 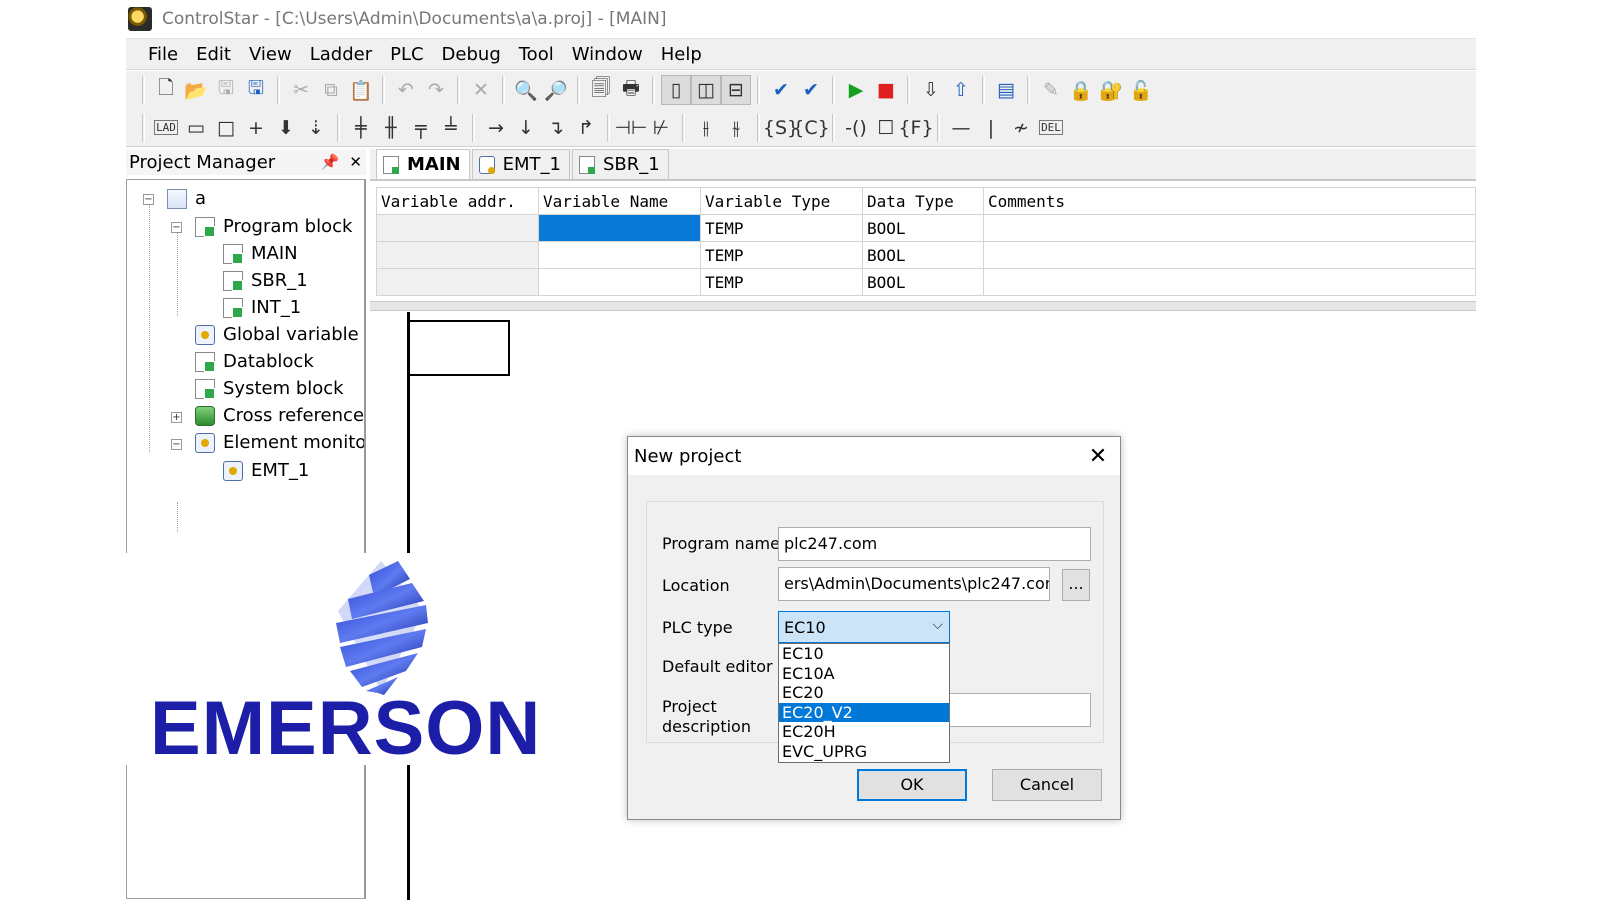 I want to click on delete-column-icon: ╧, so click(x=451, y=128).